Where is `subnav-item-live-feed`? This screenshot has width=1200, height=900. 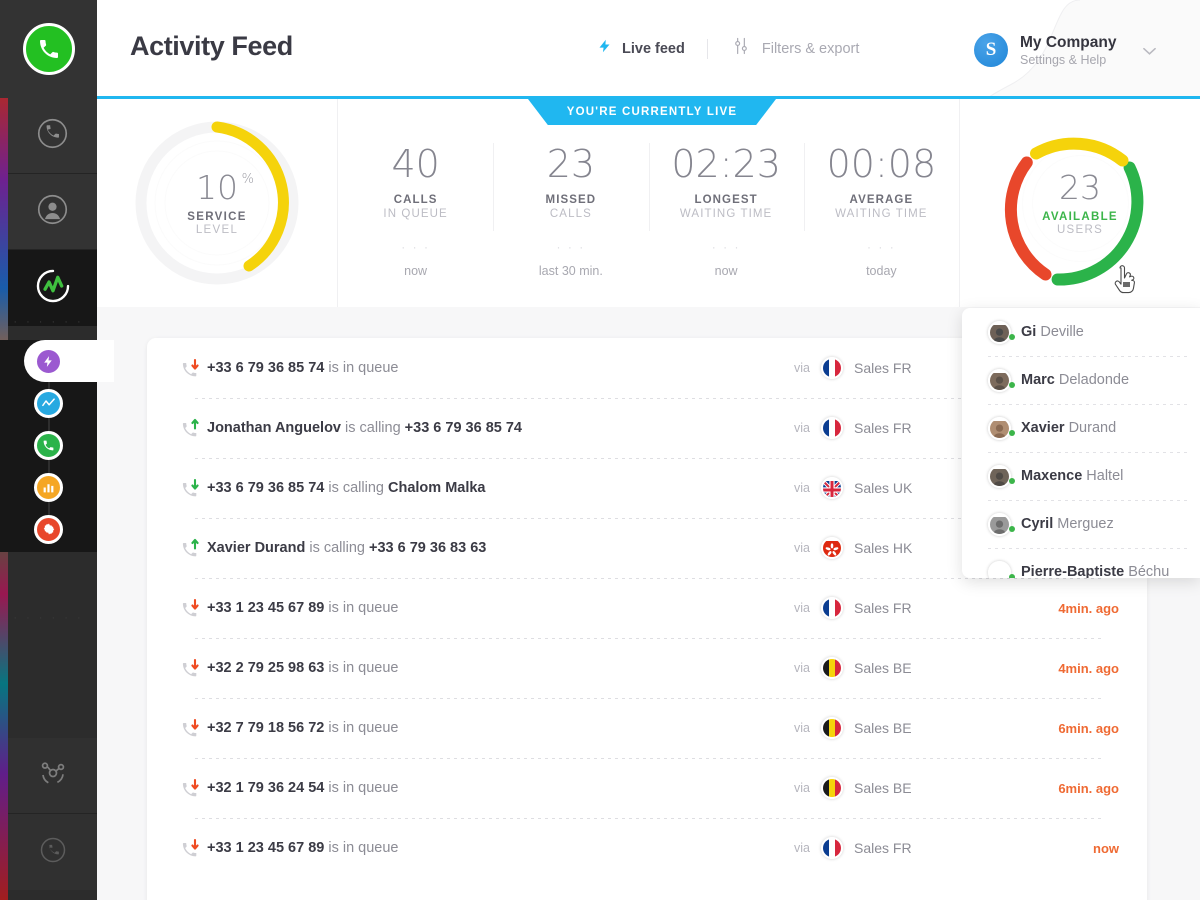
subnav-item-live-feed is located at coordinates (57, 361).